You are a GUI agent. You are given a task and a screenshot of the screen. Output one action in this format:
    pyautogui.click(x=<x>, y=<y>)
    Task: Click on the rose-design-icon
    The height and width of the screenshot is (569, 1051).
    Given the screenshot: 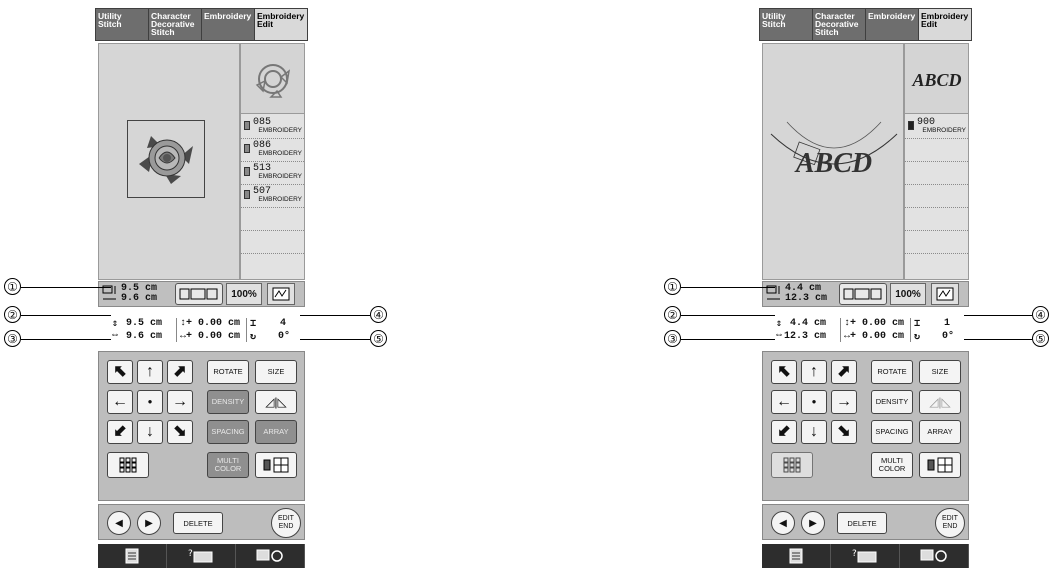 What is the action you would take?
    pyautogui.click(x=166, y=160)
    